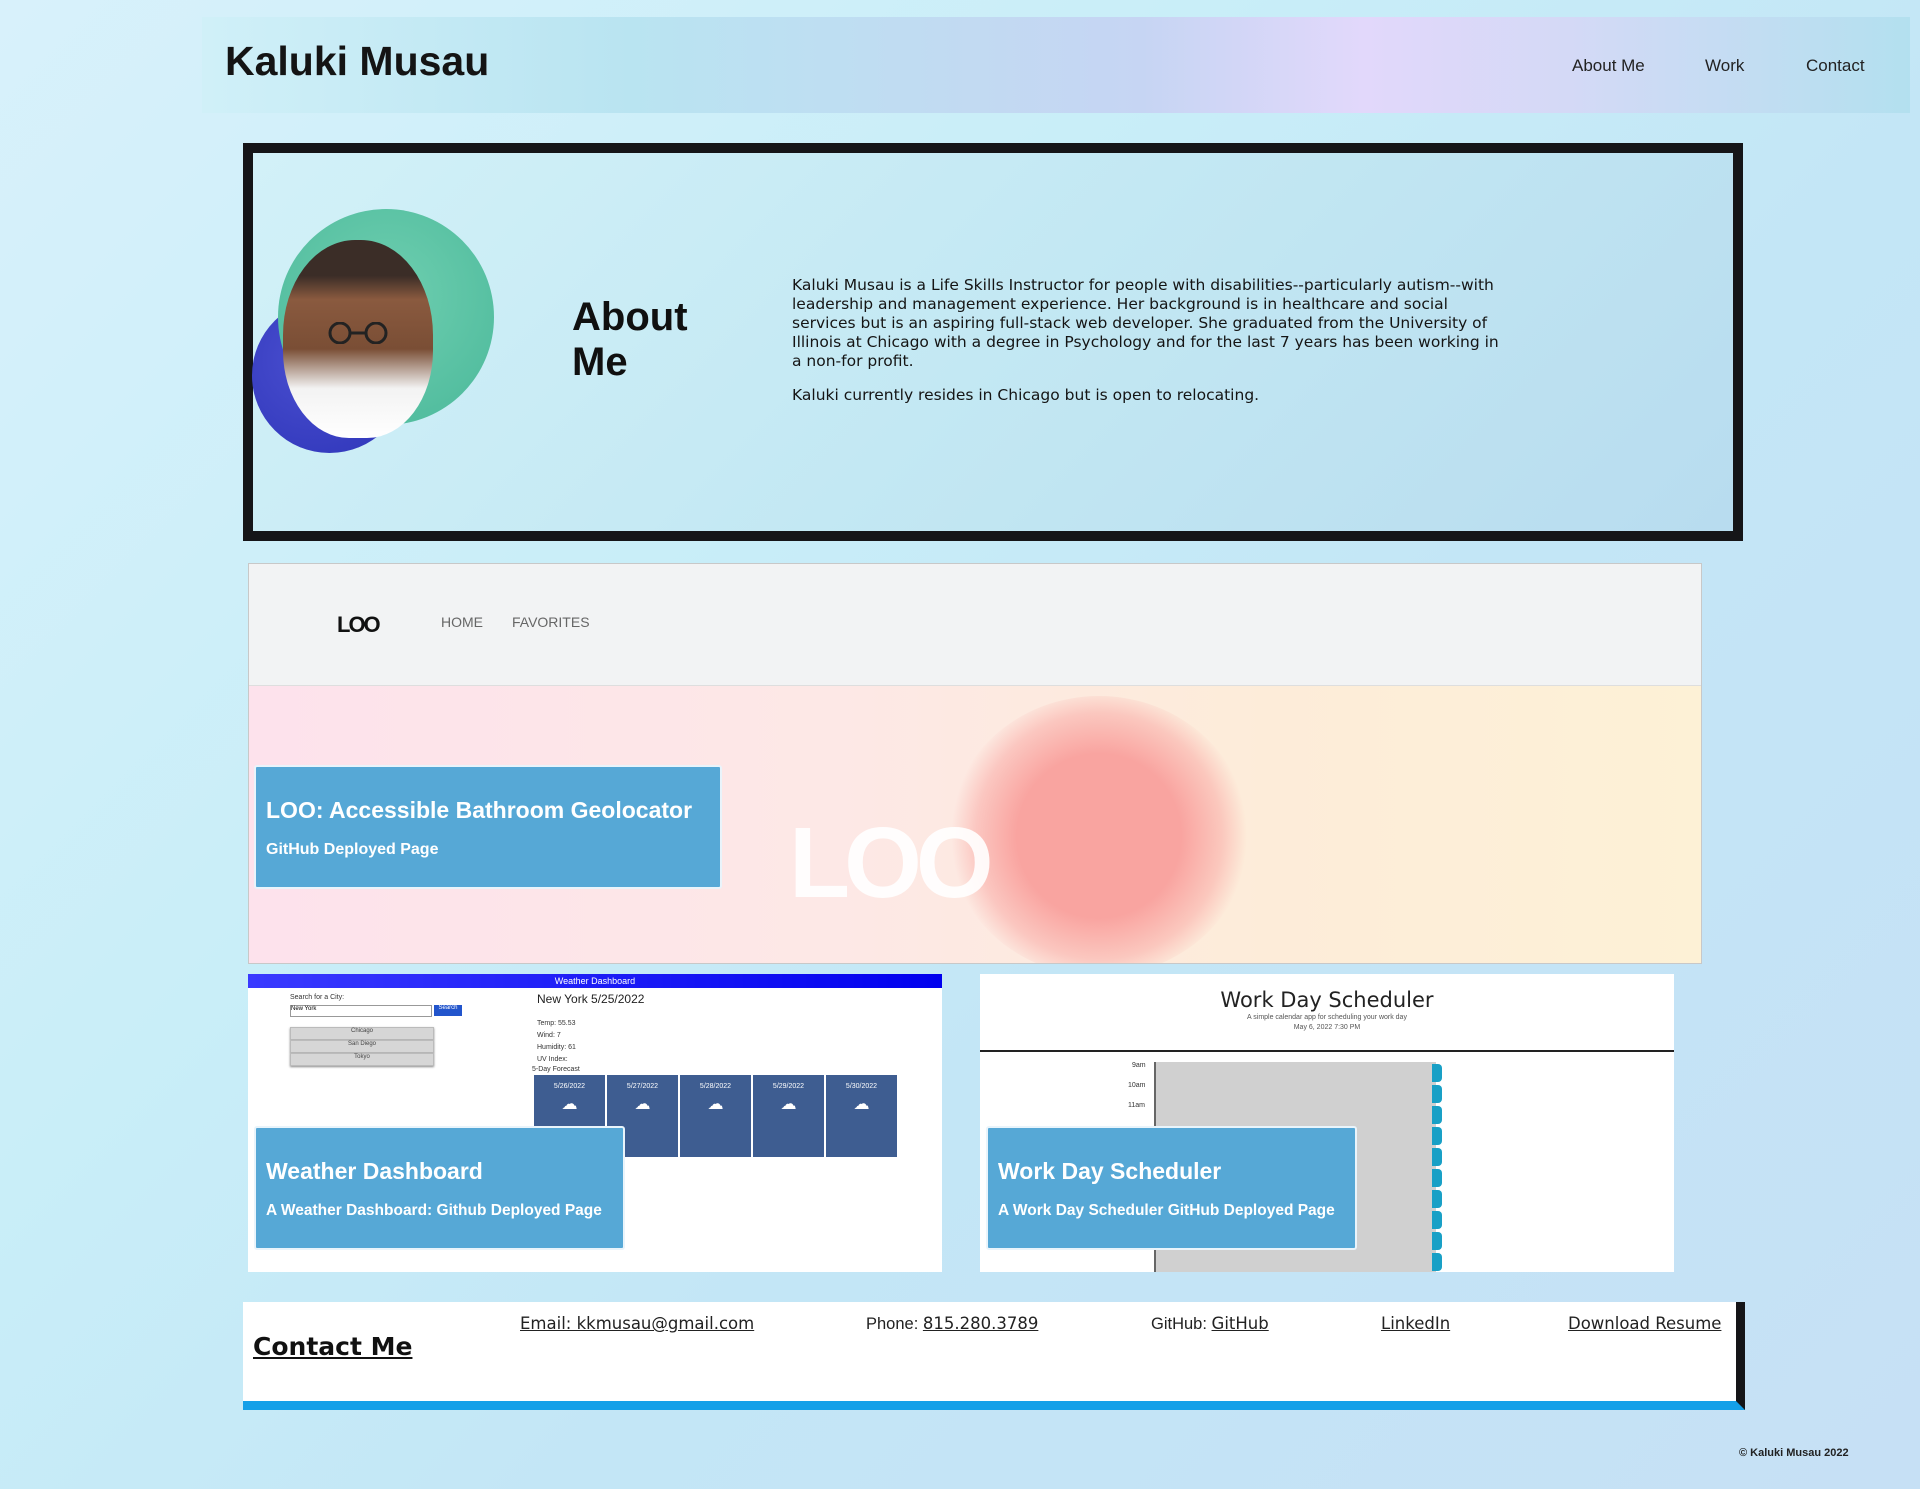  What do you see at coordinates (357, 61) in the screenshot?
I see `site-title: Kaluki Musau` at bounding box center [357, 61].